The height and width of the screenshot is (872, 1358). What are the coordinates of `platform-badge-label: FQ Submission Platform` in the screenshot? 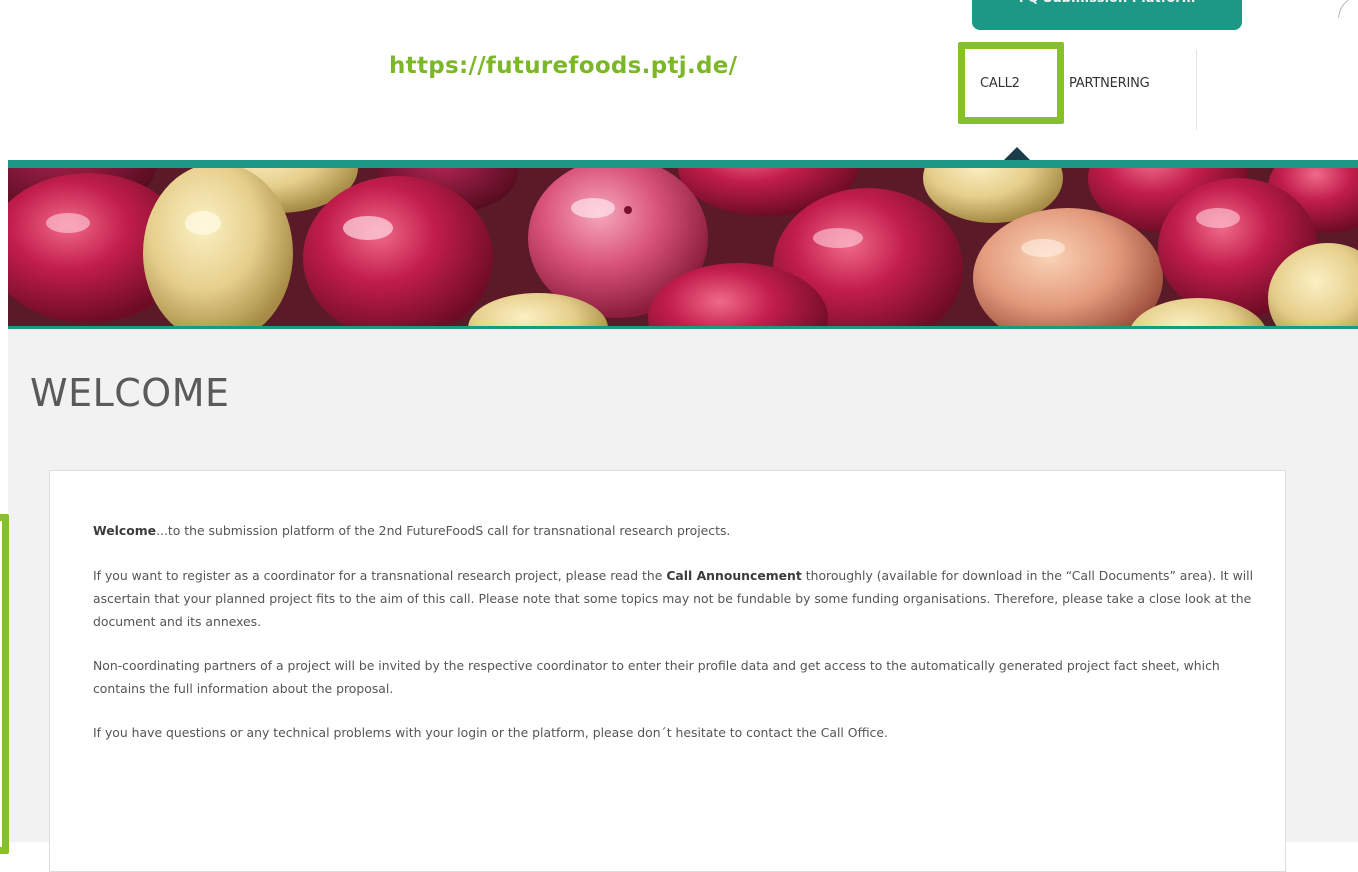 It's located at (1107, 6).